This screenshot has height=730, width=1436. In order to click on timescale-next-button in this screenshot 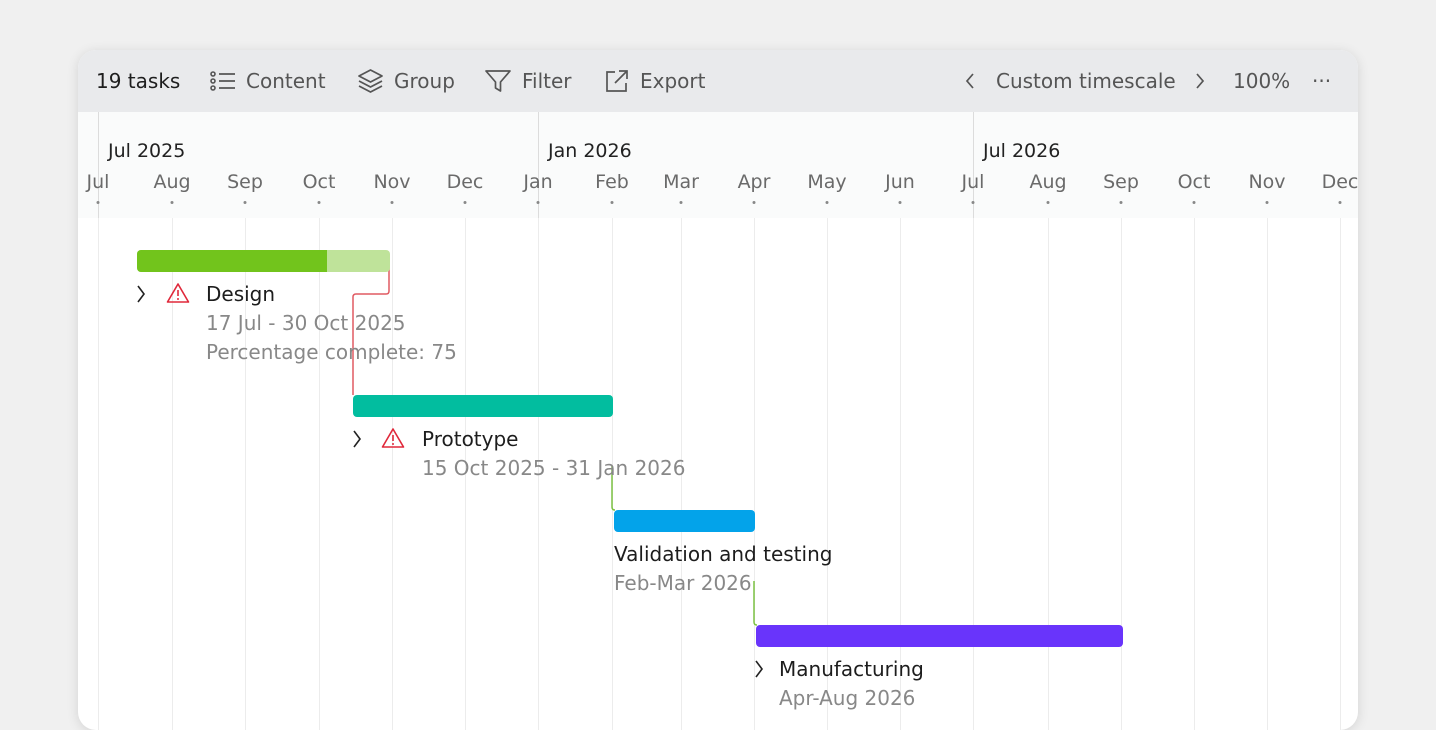, I will do `click(1205, 81)`.